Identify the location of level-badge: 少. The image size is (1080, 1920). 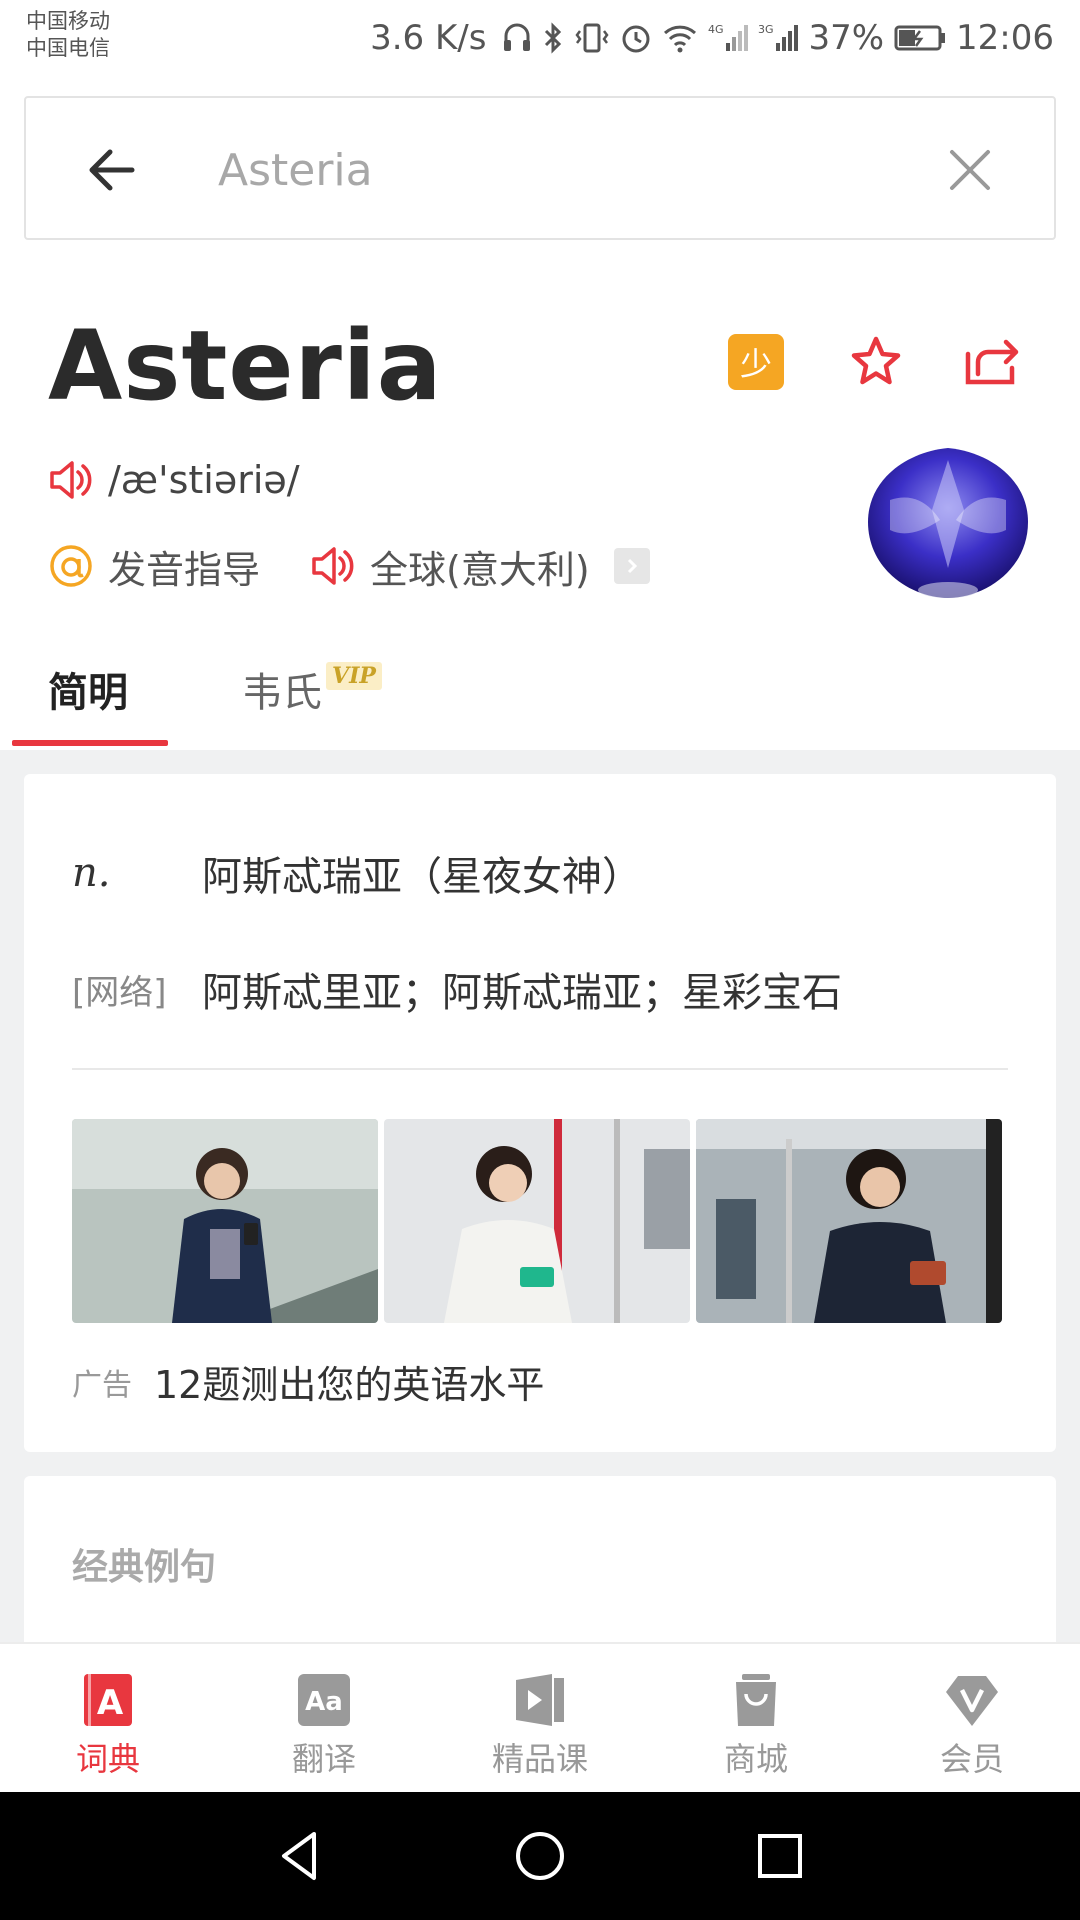
(756, 362).